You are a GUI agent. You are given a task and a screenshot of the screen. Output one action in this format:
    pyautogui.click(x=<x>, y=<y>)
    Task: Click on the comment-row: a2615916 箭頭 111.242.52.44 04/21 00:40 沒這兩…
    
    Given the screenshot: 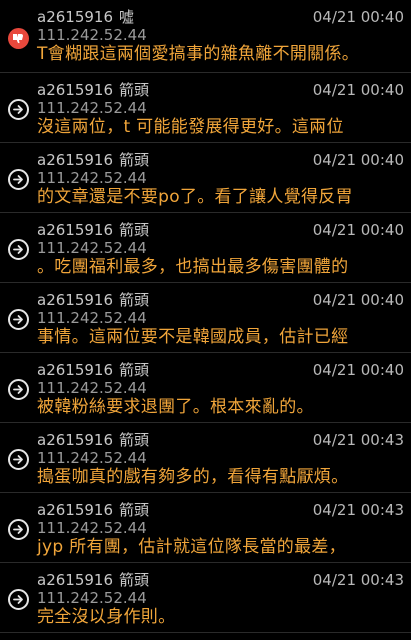 What is the action you would take?
    pyautogui.click(x=205, y=108)
    